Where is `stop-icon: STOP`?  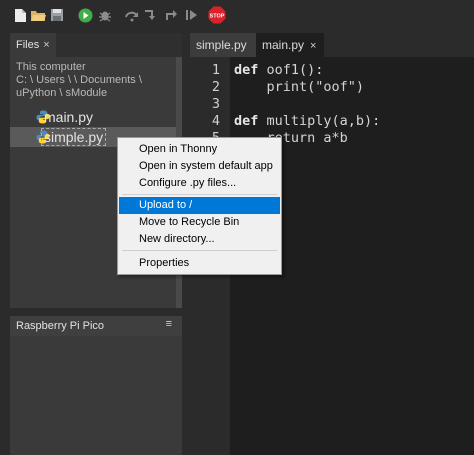
stop-icon: STOP is located at coordinates (217, 15).